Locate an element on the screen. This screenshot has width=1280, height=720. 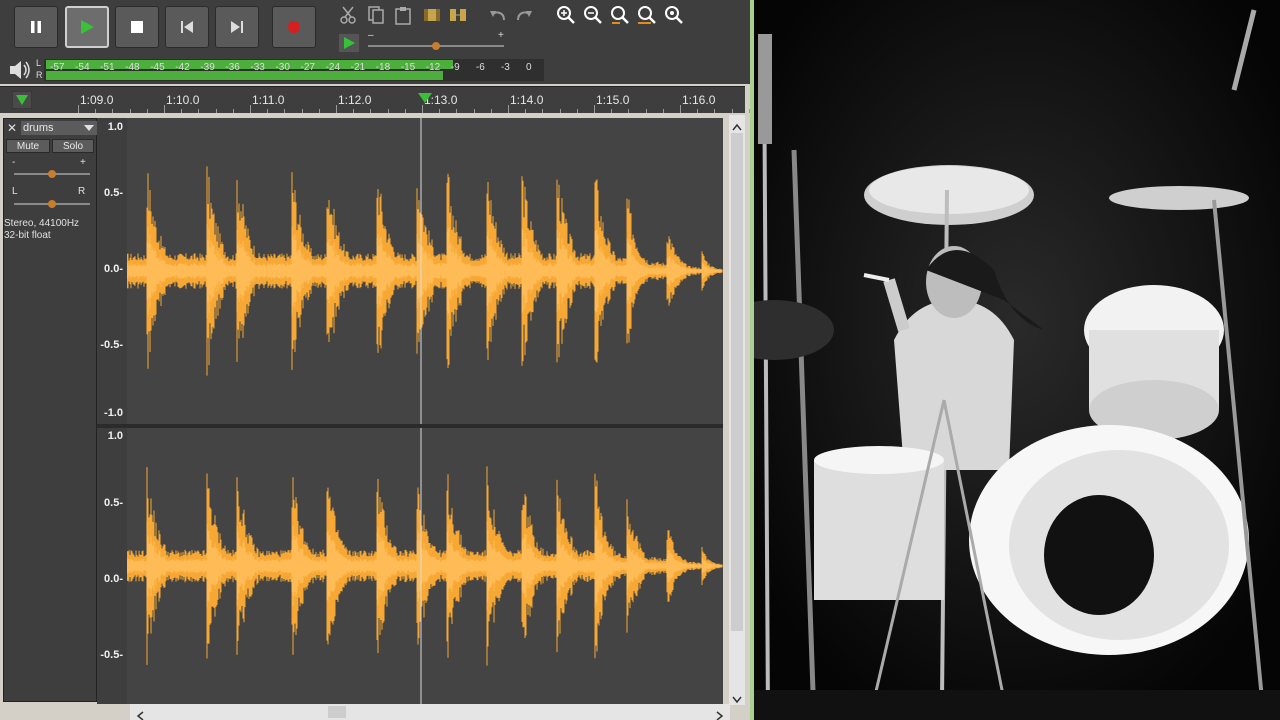
speed-slider is located at coordinates (436, 46).